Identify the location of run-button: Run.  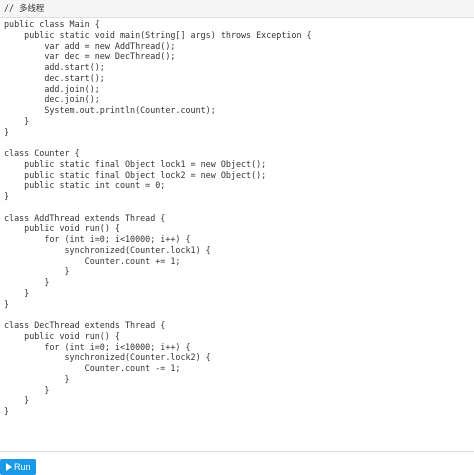
(18, 467).